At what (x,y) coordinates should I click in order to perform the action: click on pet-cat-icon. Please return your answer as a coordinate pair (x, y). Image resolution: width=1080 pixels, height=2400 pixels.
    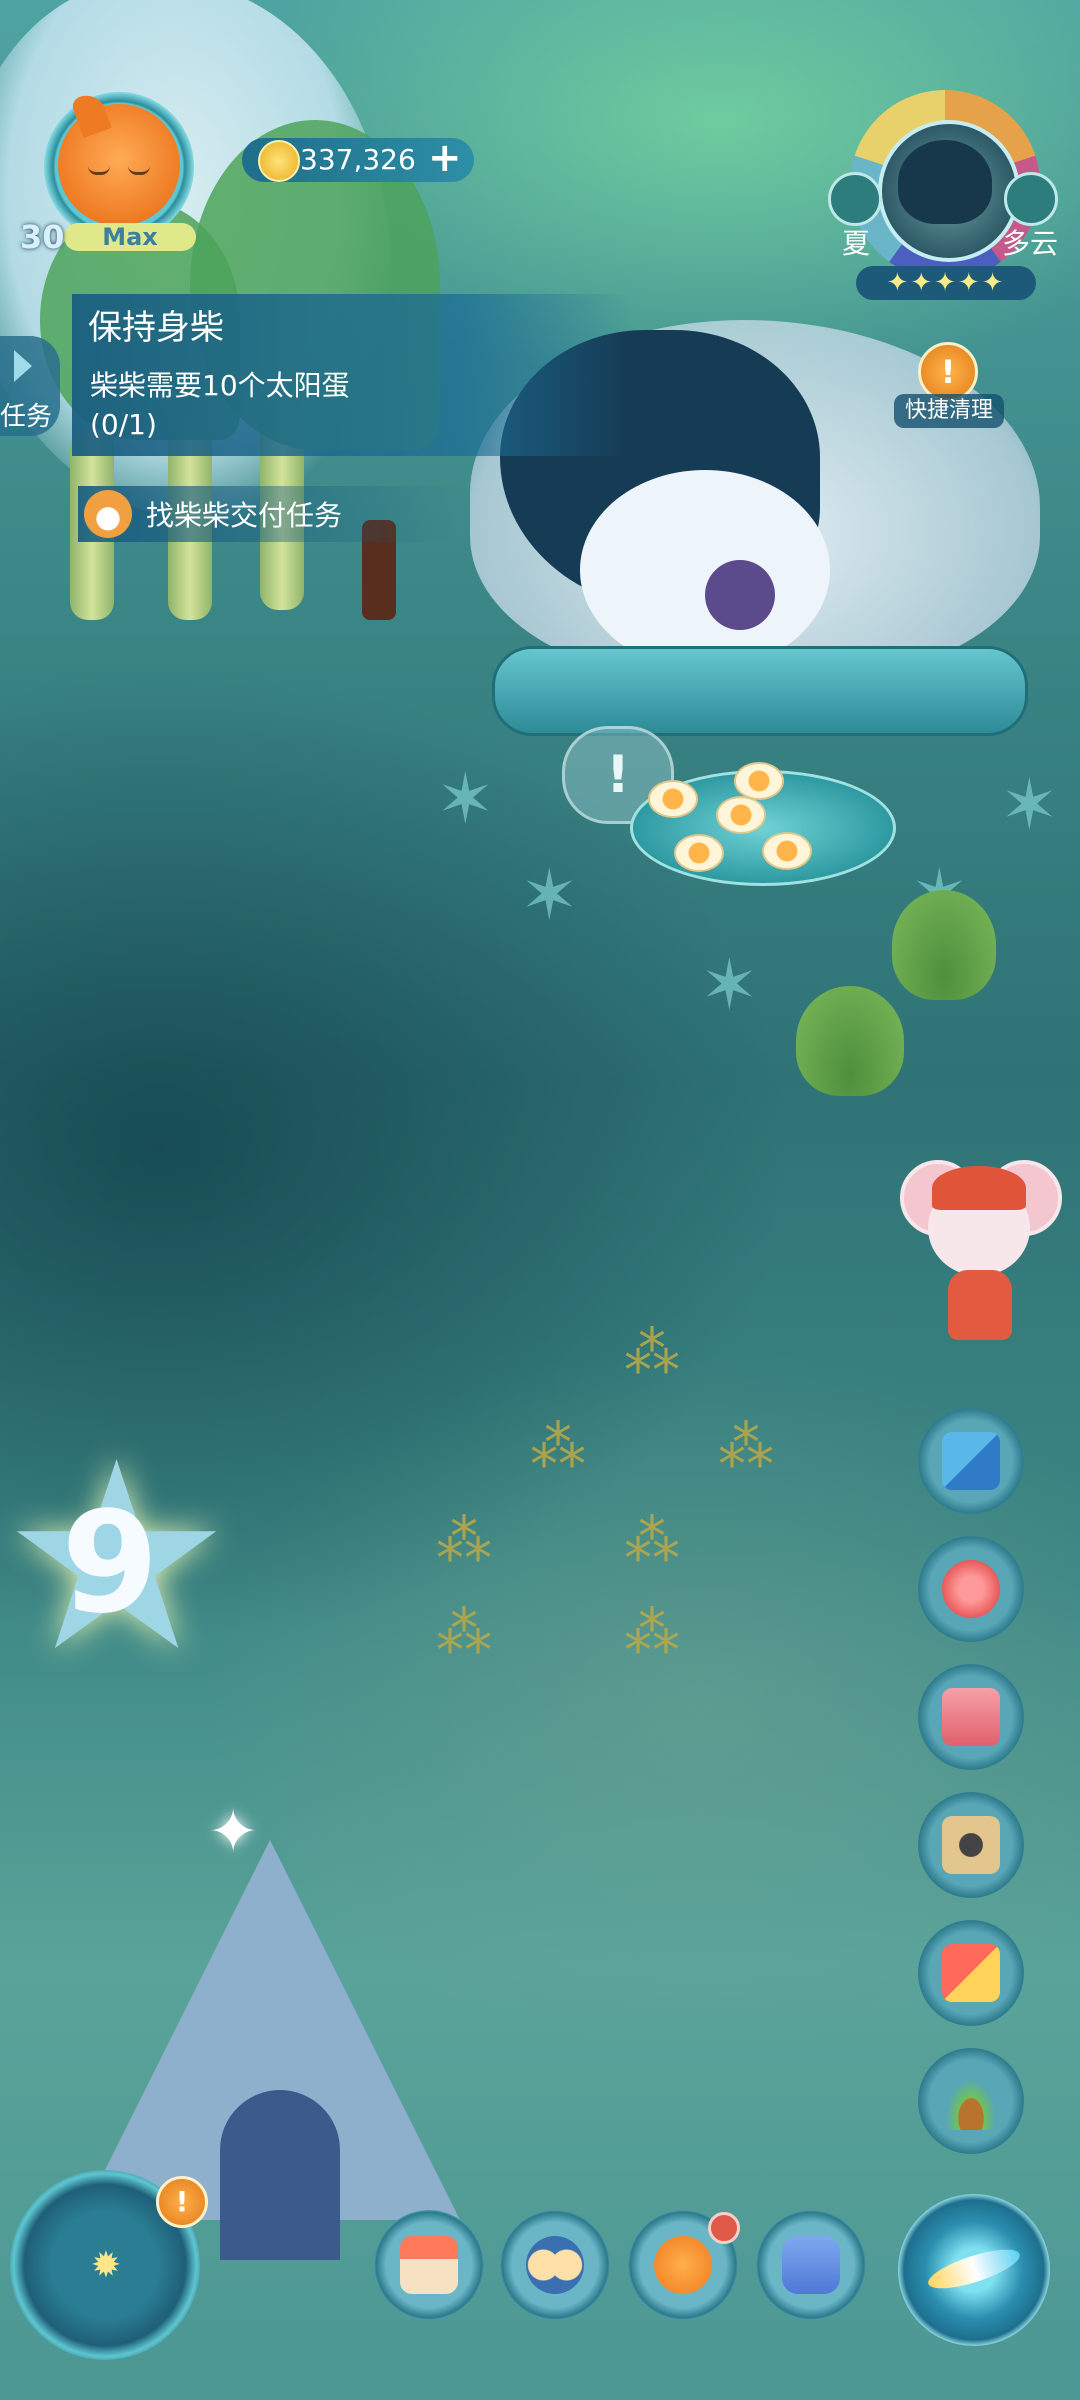
    Looking at the image, I should click on (683, 2265).